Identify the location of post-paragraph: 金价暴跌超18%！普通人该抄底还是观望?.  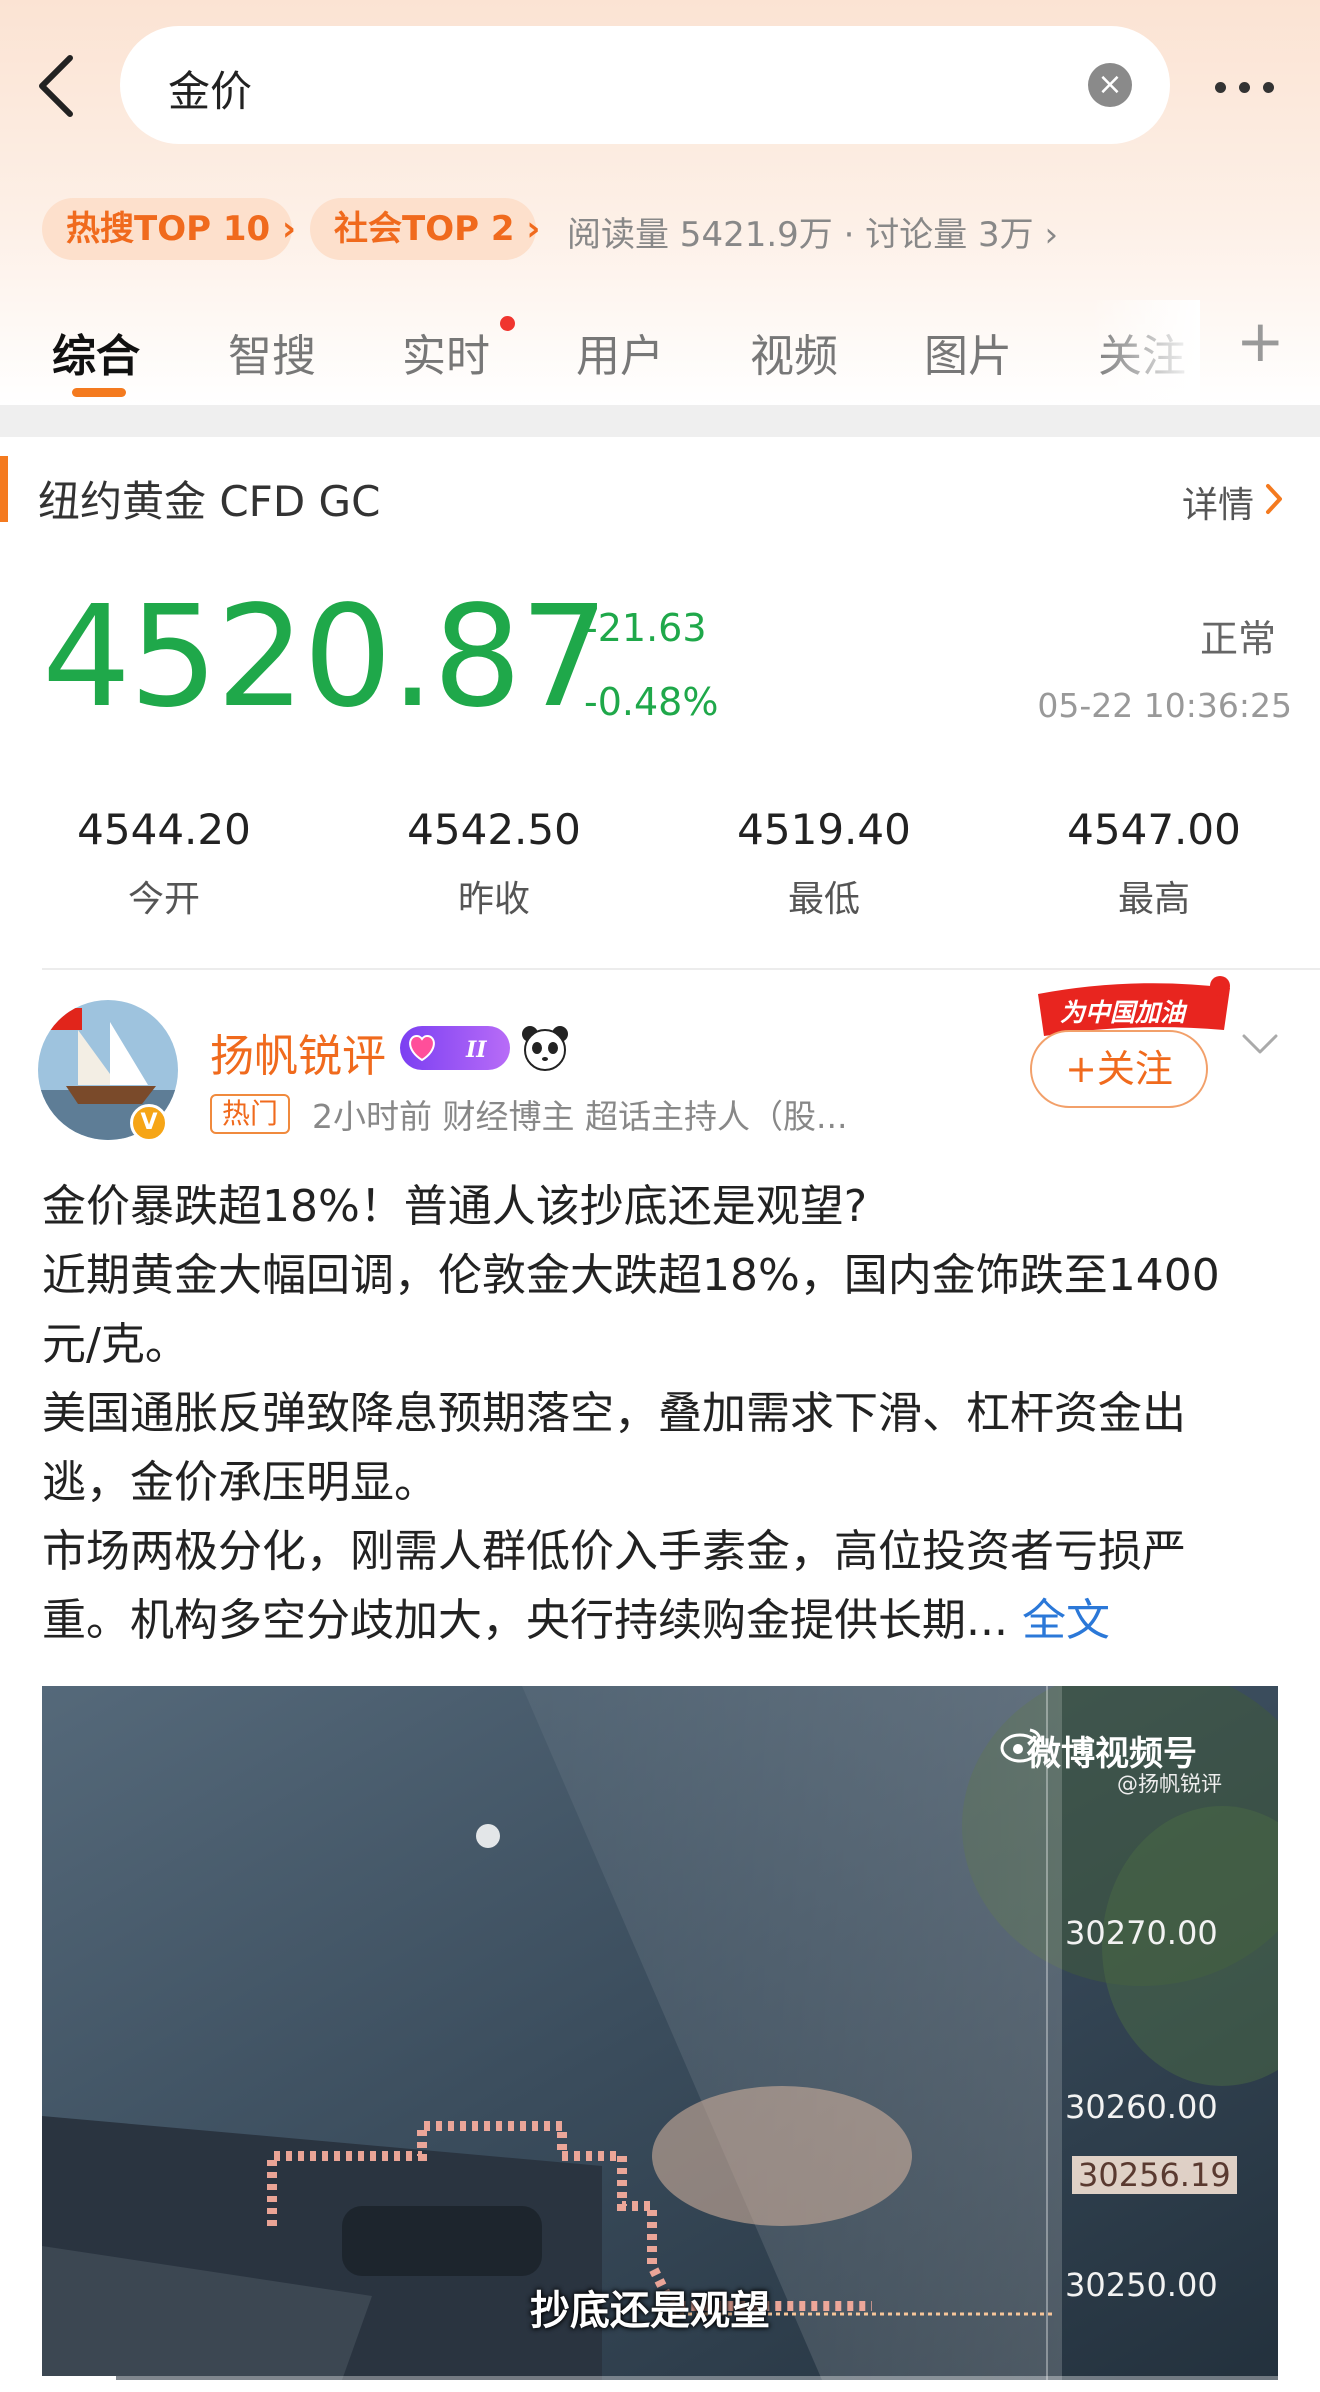
(455, 1206).